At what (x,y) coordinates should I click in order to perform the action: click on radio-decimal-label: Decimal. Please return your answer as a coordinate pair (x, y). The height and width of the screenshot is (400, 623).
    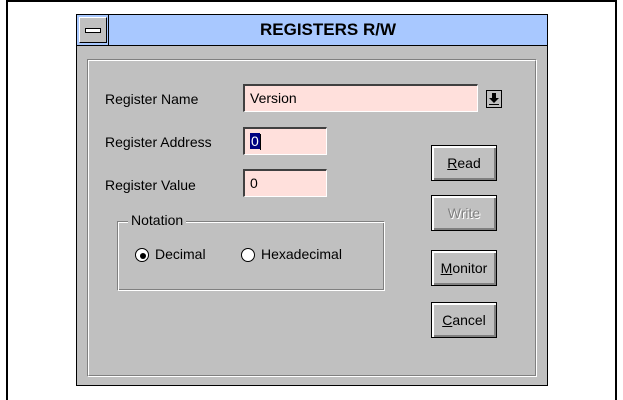
    Looking at the image, I should click on (180, 254).